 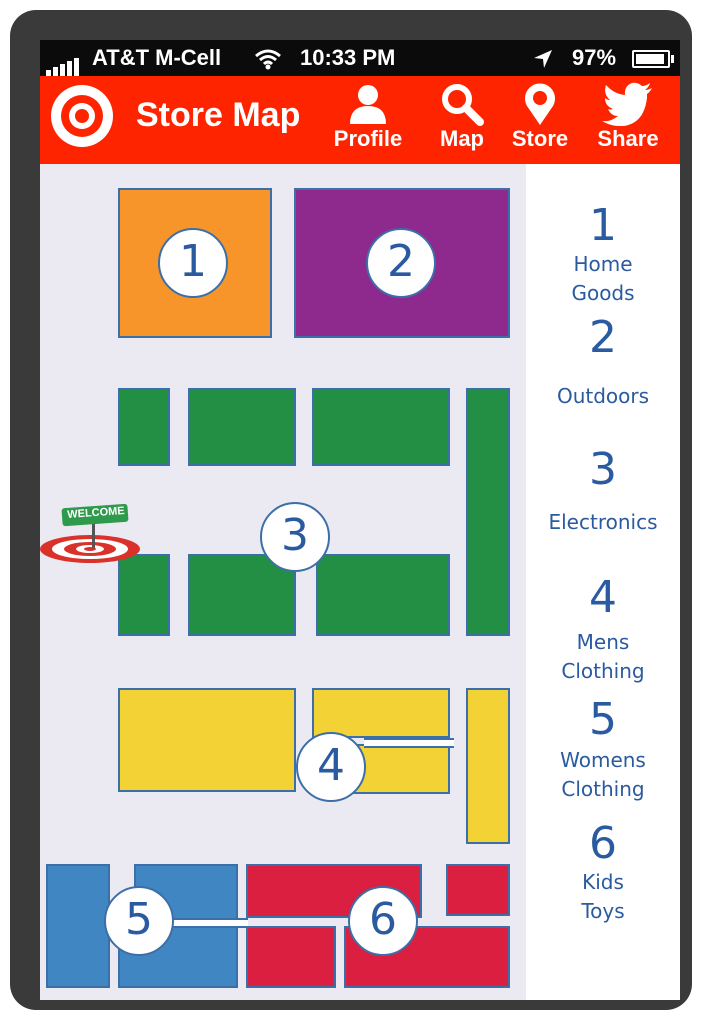 I want to click on legend-number-3: 3, so click(x=603, y=469).